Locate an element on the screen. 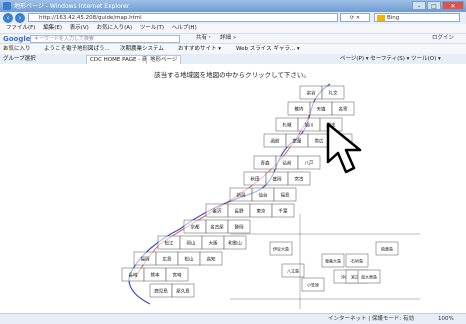  search-value: Bing is located at coordinates (393, 18).